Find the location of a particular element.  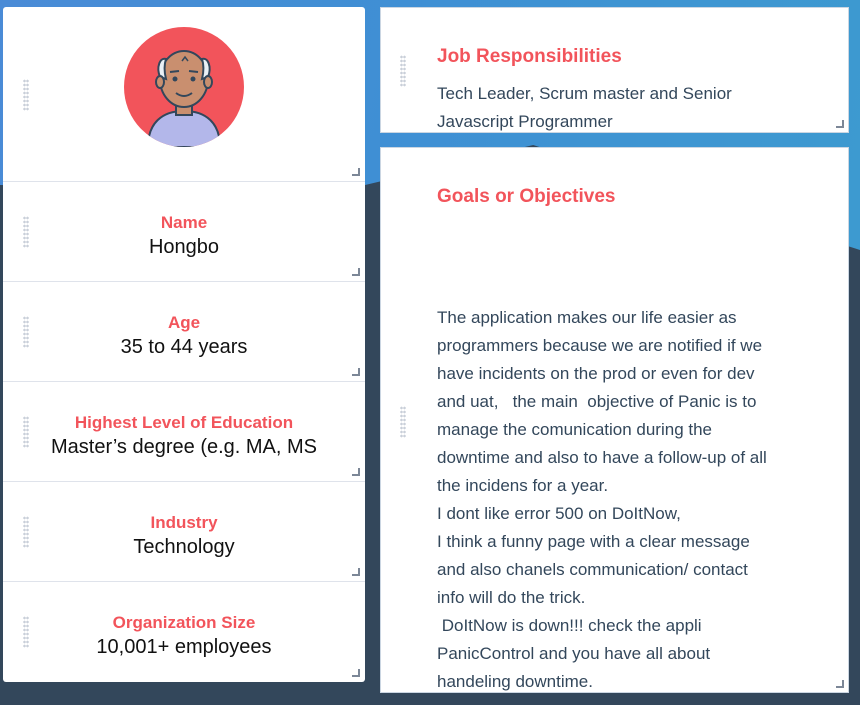

field-value: Hongbo is located at coordinates (184, 247).